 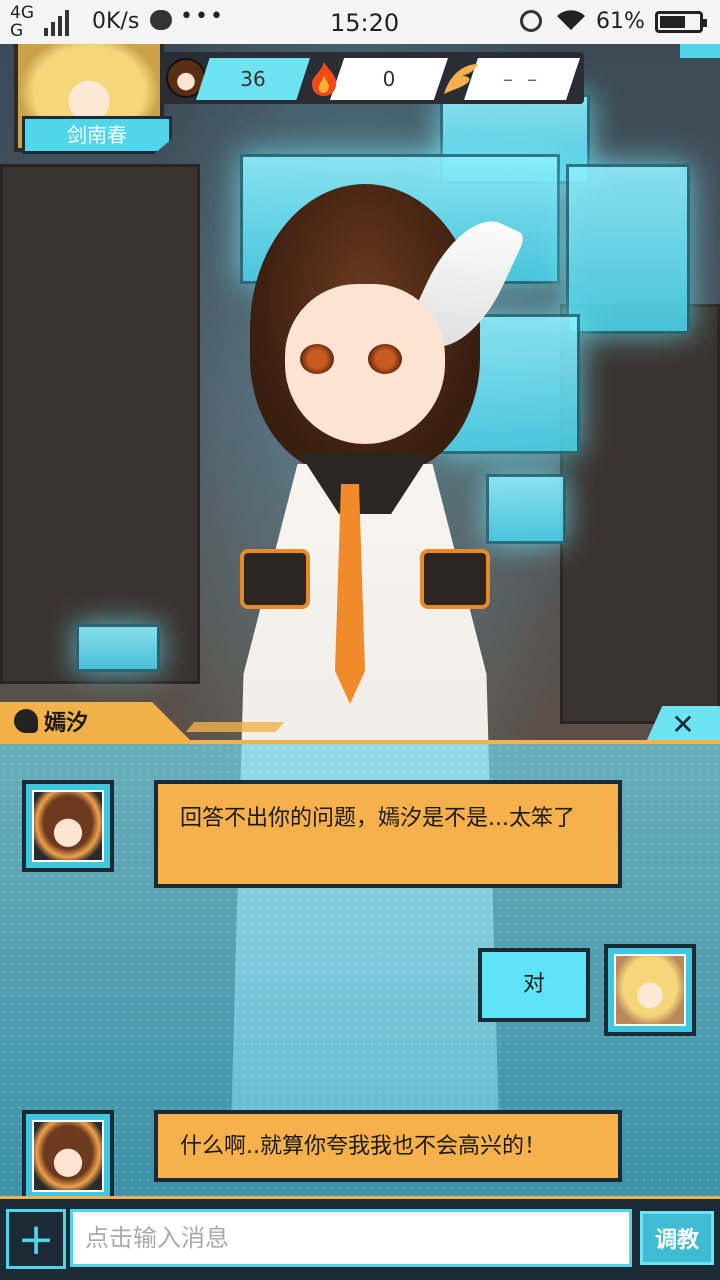 I want to click on plus-button: +, so click(x=36, y=1239).